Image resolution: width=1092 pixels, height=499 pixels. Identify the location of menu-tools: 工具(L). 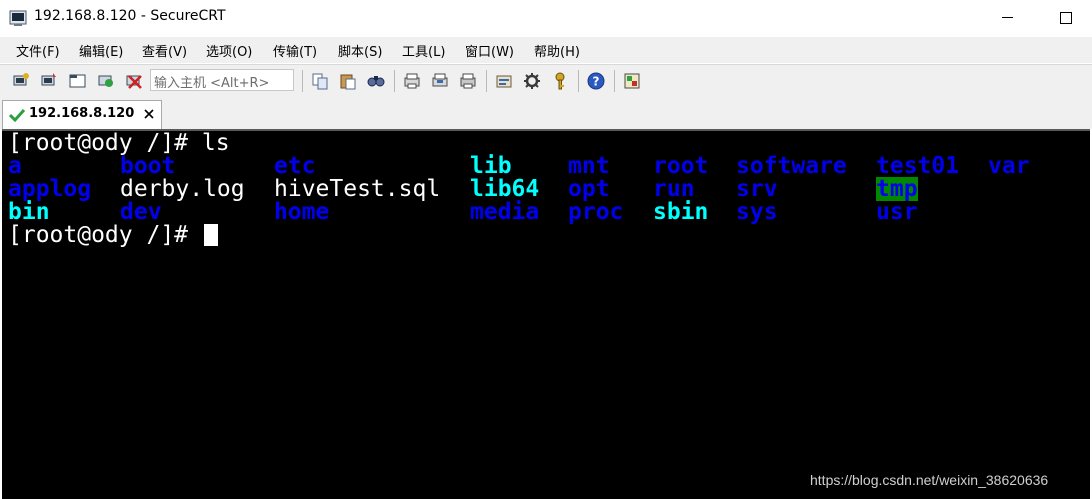
(423, 50).